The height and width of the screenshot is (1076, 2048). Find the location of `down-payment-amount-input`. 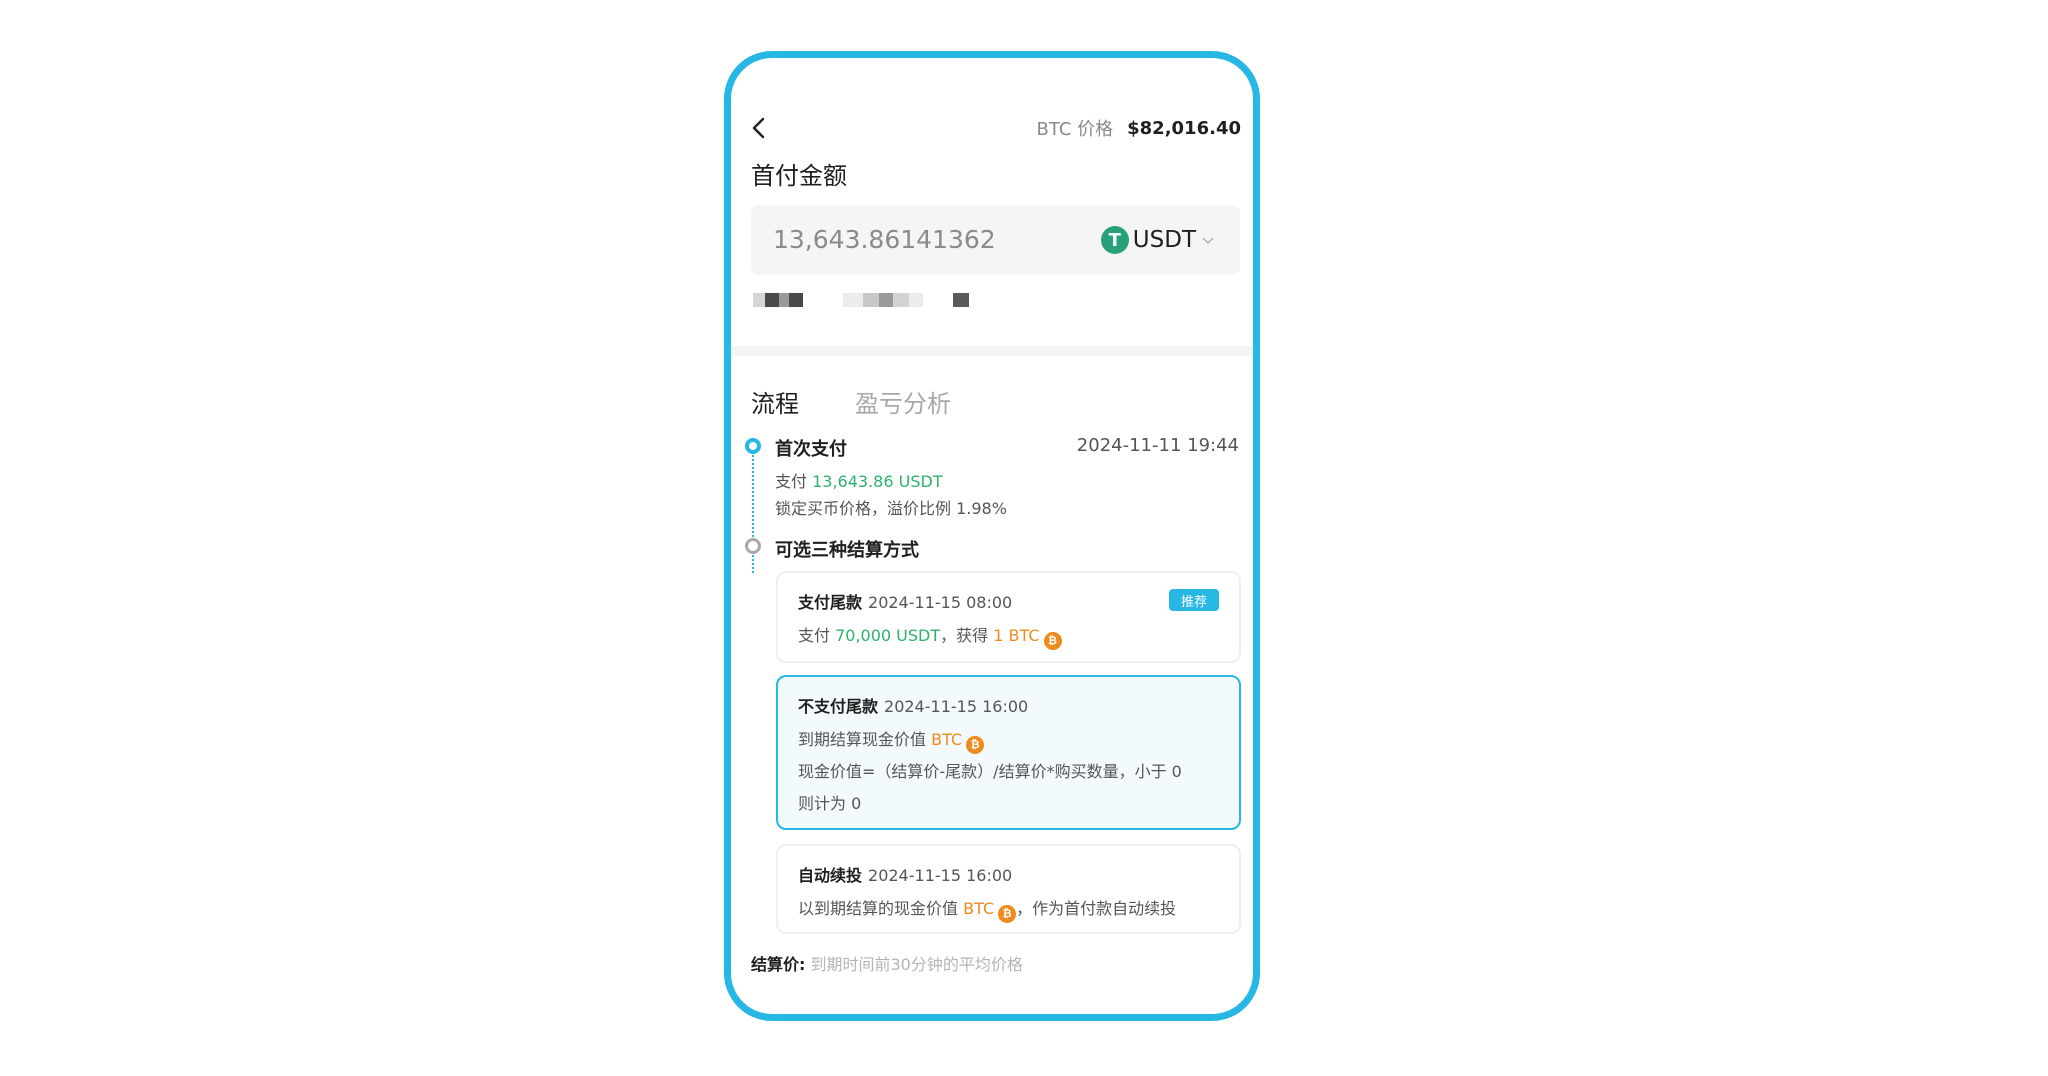

down-payment-amount-input is located at coordinates (923, 240).